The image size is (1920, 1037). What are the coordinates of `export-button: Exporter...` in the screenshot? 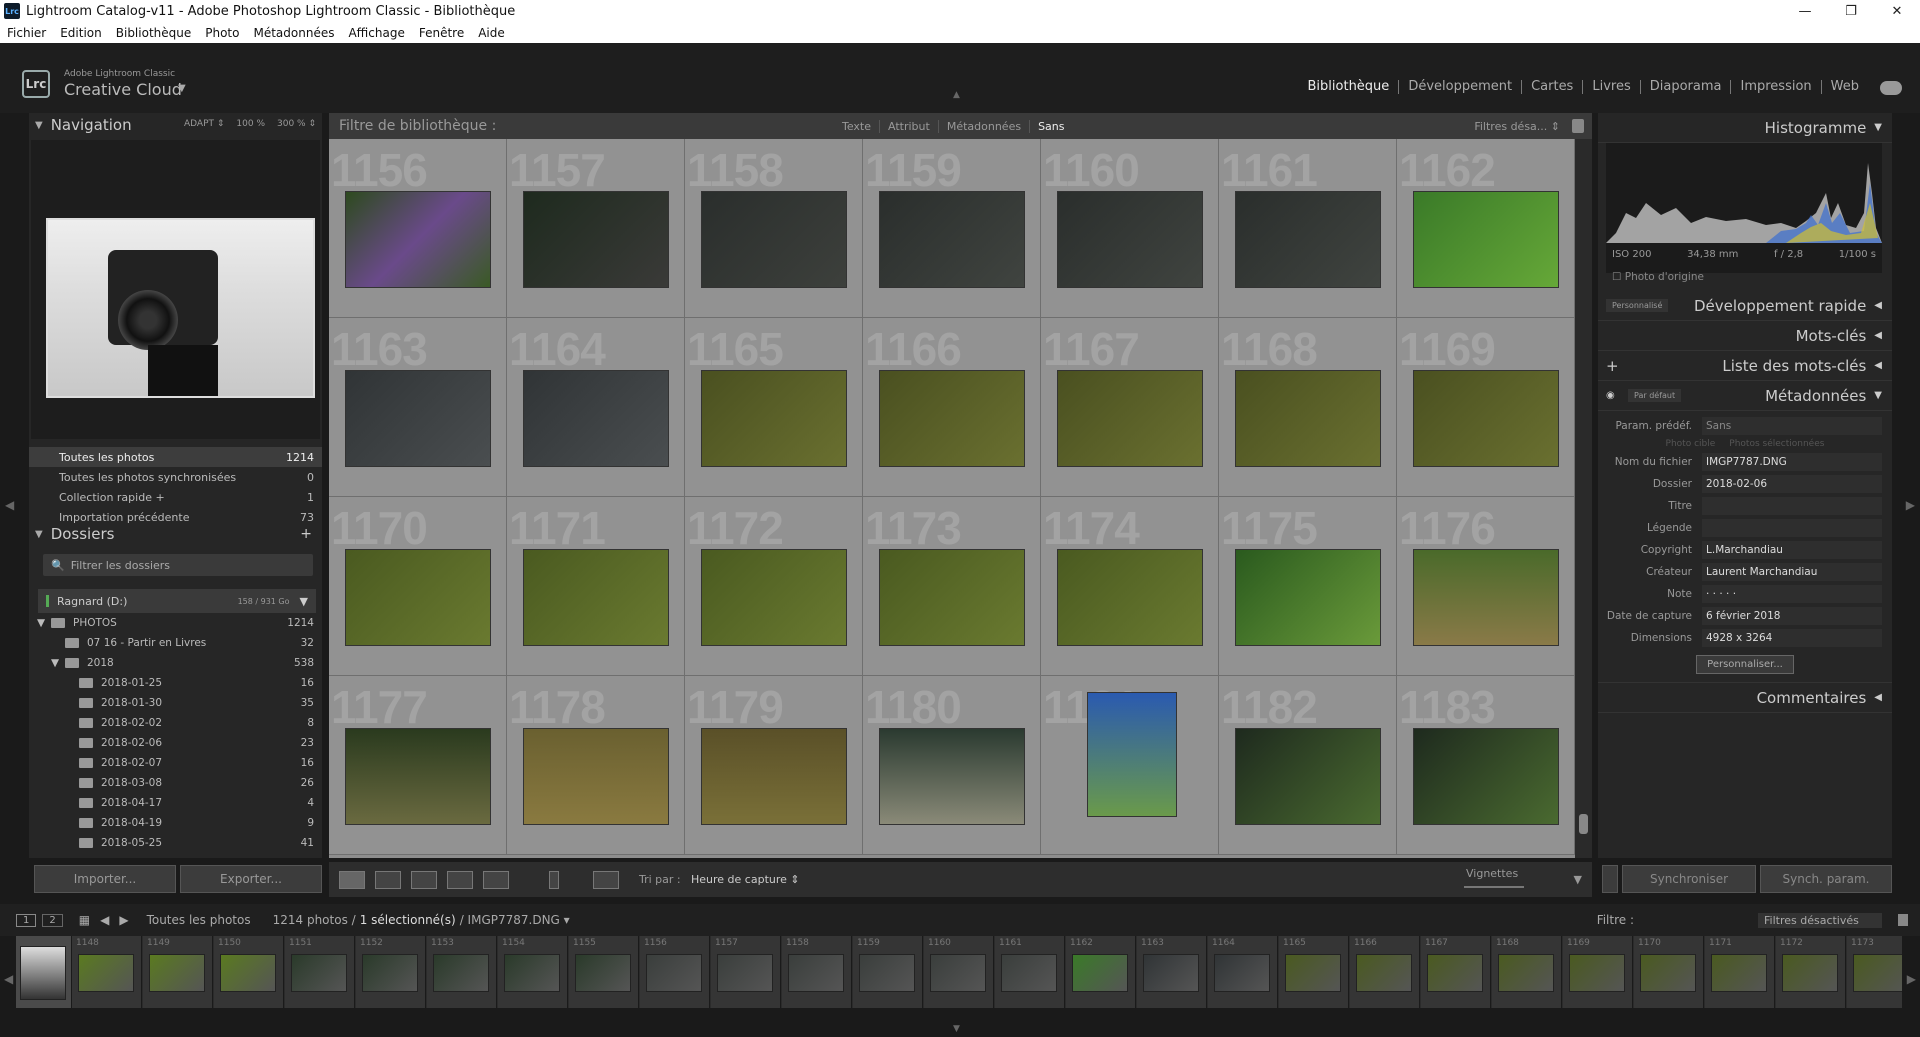 It's located at (251, 879).